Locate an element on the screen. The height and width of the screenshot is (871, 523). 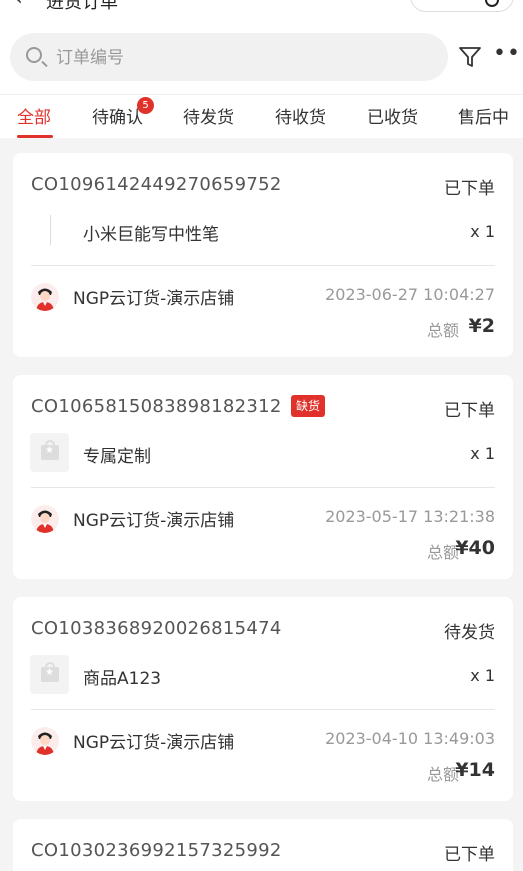
order-time: 2023-05-17 13:21:38 is located at coordinates (410, 516).